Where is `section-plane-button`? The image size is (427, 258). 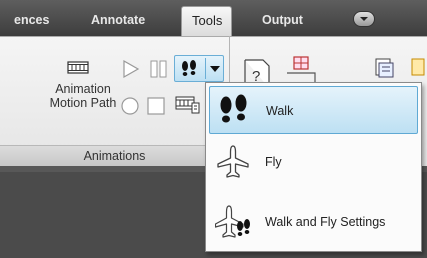
section-plane-button is located at coordinates (301, 69).